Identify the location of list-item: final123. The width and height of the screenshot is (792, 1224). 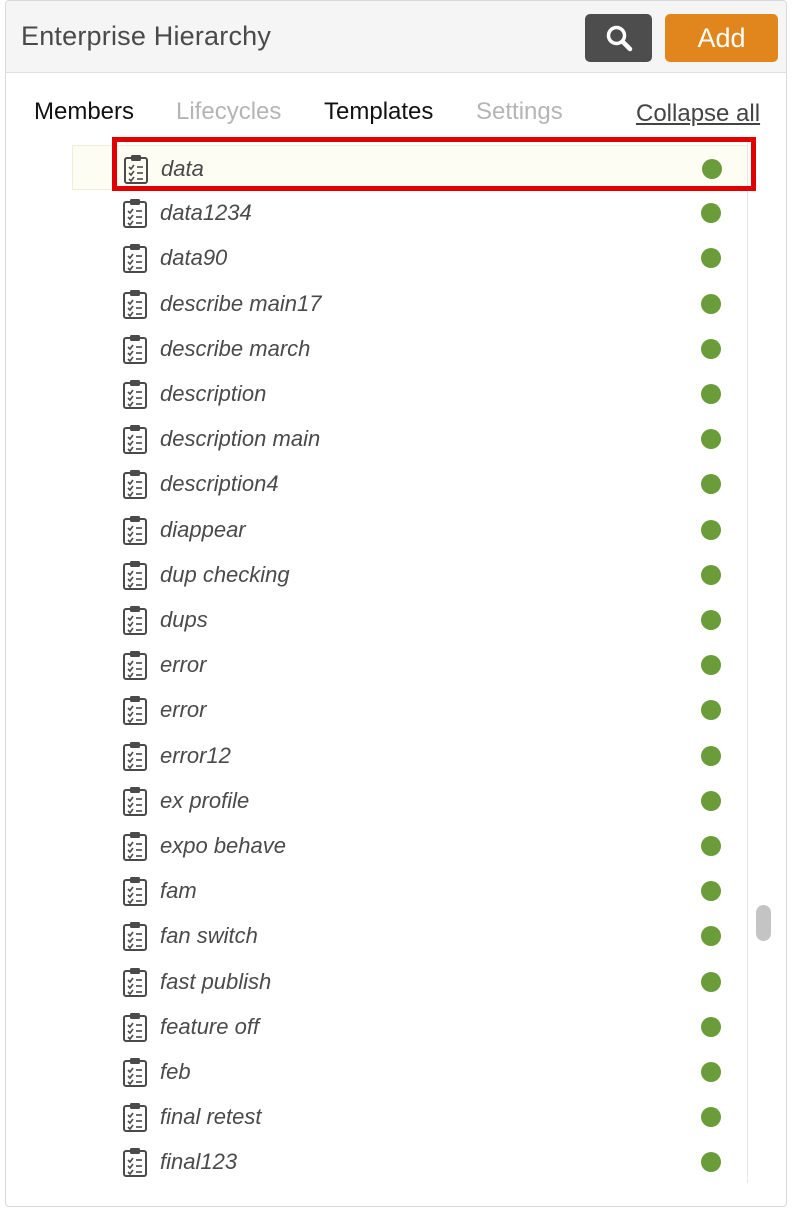
(410, 1161).